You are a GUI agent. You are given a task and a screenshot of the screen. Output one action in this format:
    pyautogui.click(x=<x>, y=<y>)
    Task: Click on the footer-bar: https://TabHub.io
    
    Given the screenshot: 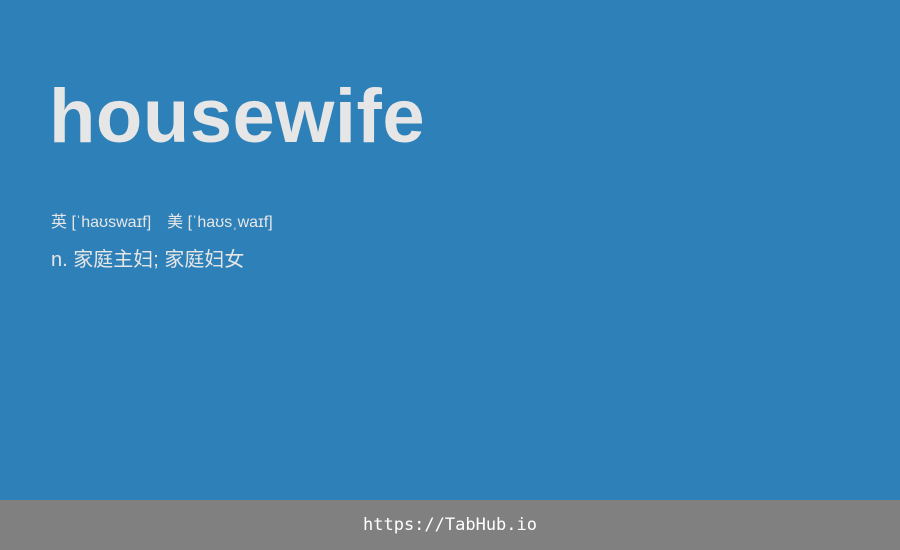 What is the action you would take?
    pyautogui.click(x=450, y=525)
    